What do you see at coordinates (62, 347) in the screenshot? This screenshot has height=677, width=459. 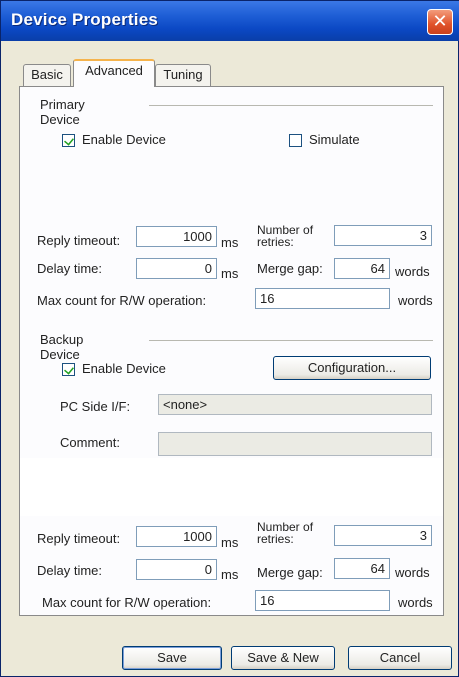 I see `backup-device-title: Backup Device` at bounding box center [62, 347].